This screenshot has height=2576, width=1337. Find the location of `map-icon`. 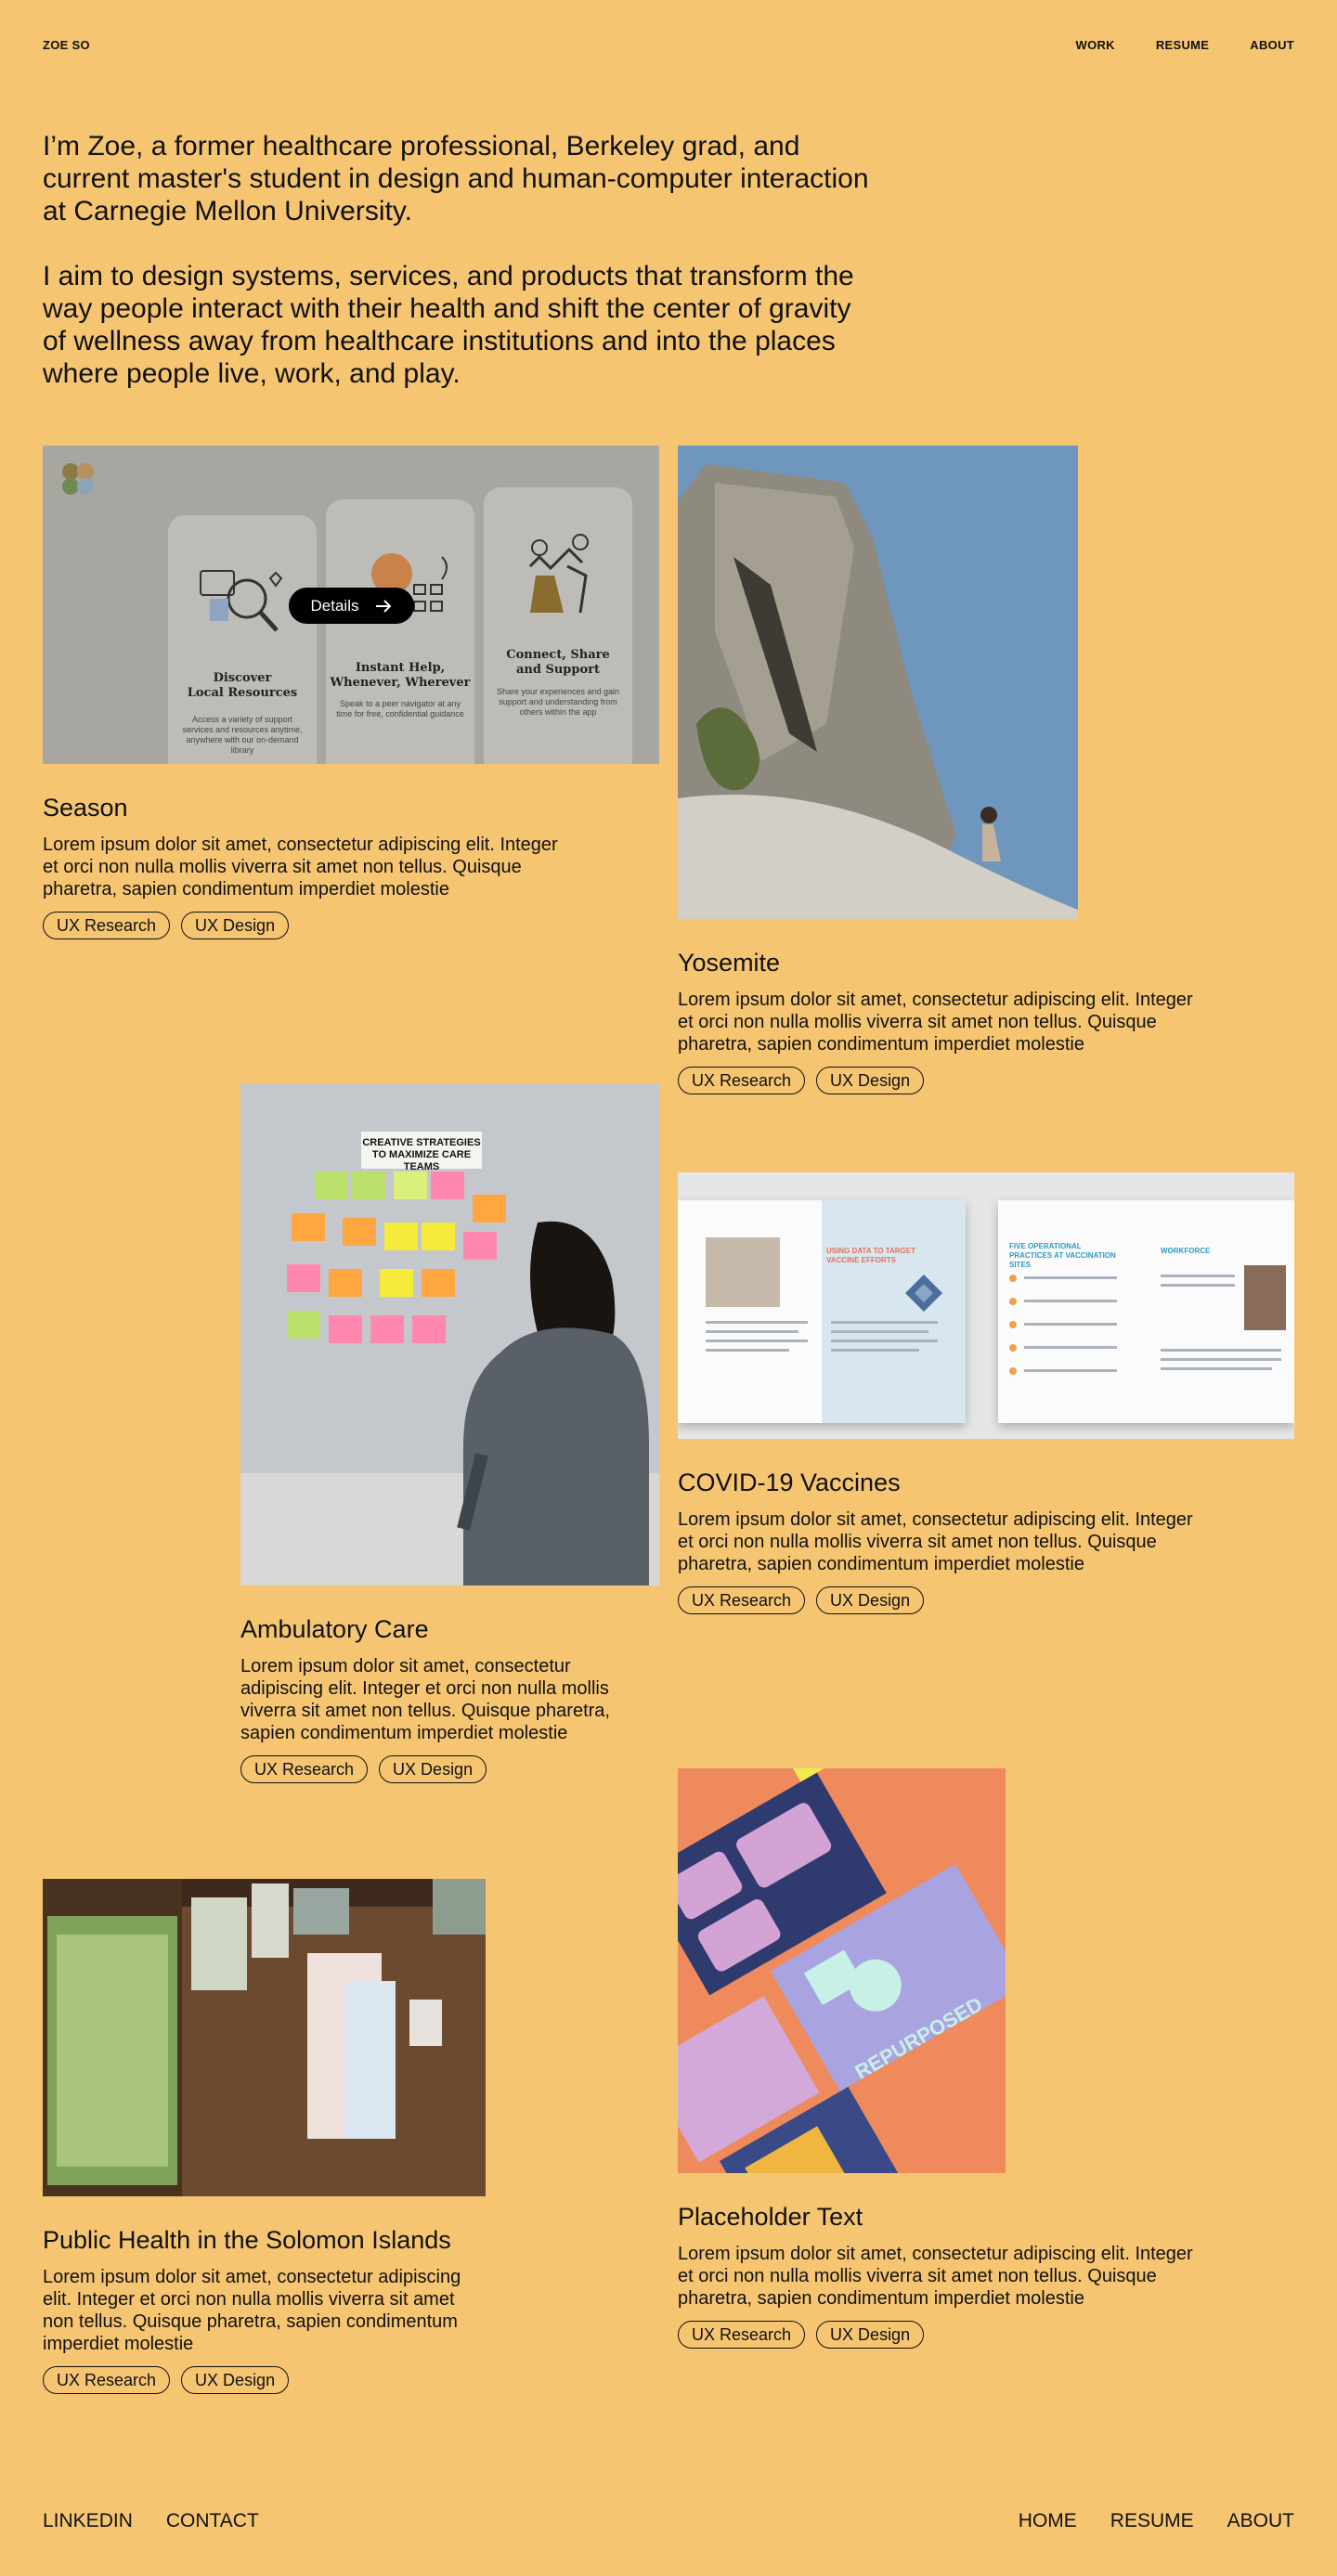

map-icon is located at coordinates (923, 1293).